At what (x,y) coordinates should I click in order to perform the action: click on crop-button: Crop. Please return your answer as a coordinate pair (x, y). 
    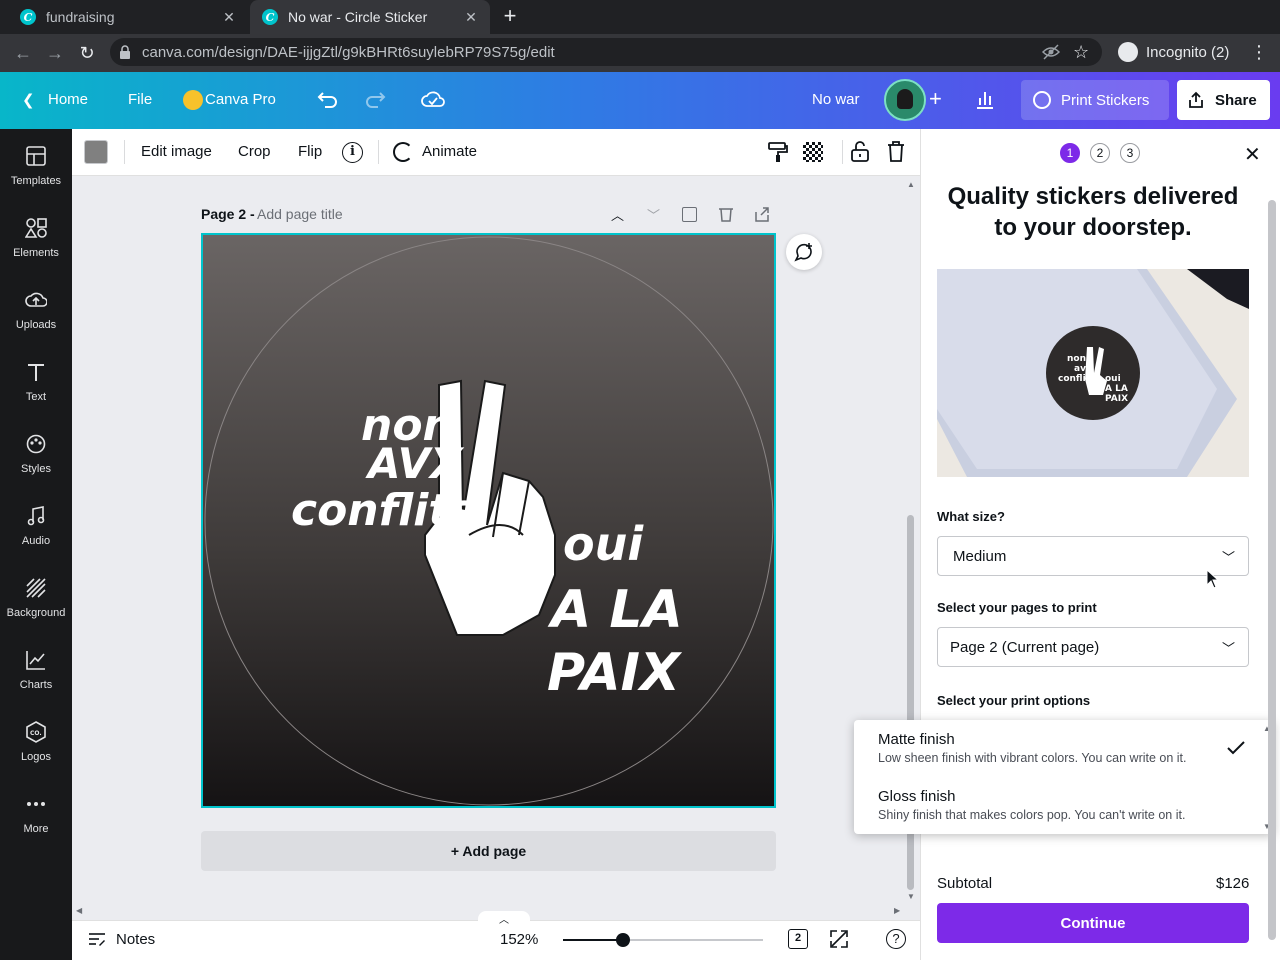
    Looking at the image, I should click on (254, 151).